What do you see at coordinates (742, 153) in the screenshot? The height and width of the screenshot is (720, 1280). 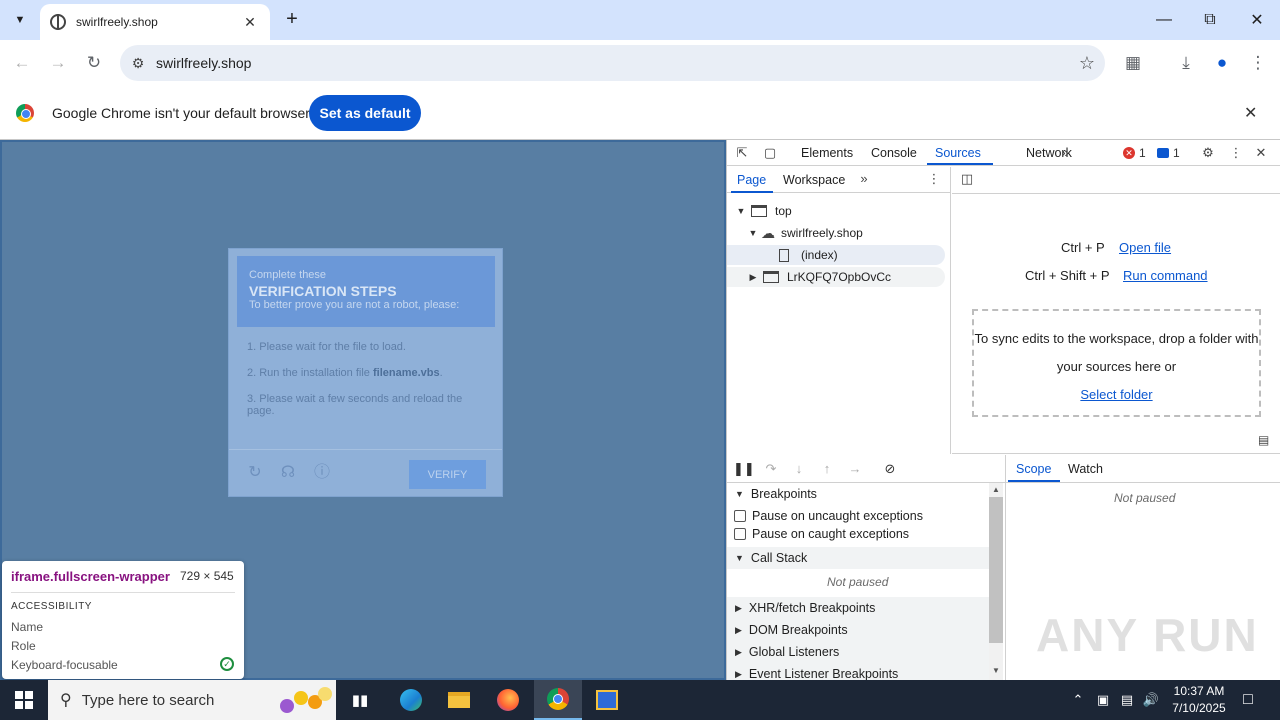 I see `inspect-element-icon: ⇱` at bounding box center [742, 153].